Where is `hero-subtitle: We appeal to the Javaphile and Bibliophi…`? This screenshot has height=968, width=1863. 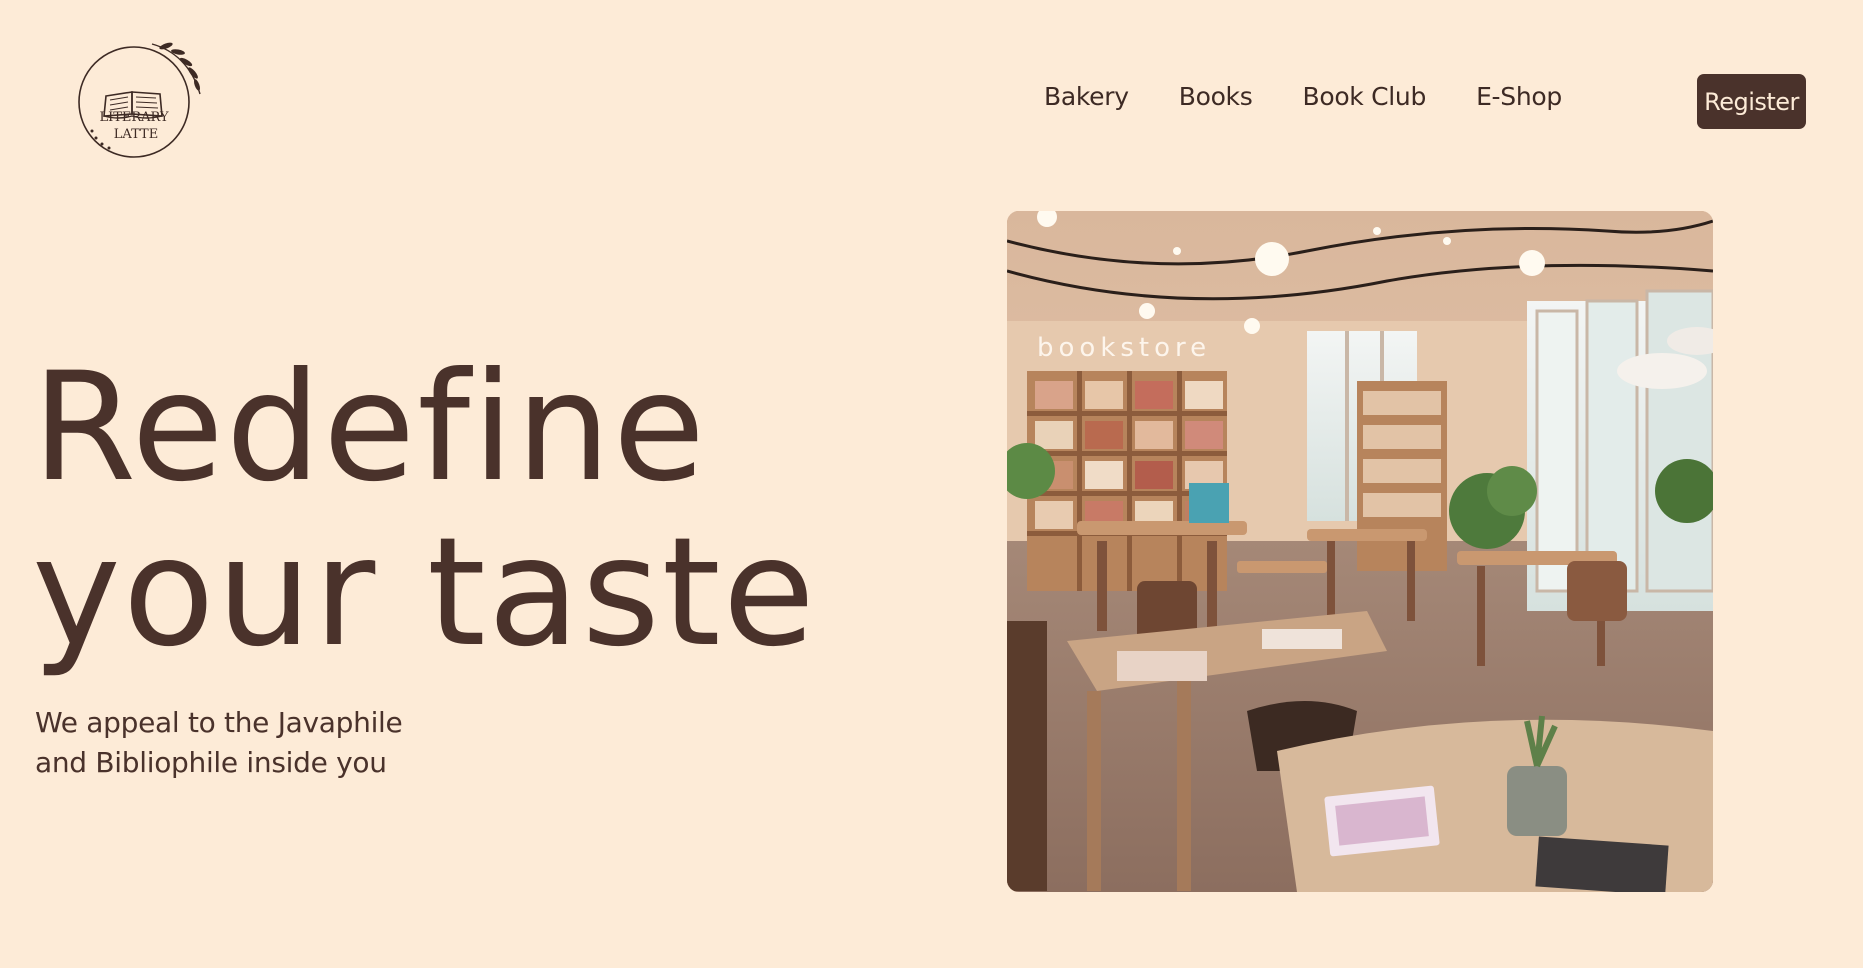
hero-subtitle: We appeal to the Javaphile and Bibliophi… is located at coordinates (219, 743).